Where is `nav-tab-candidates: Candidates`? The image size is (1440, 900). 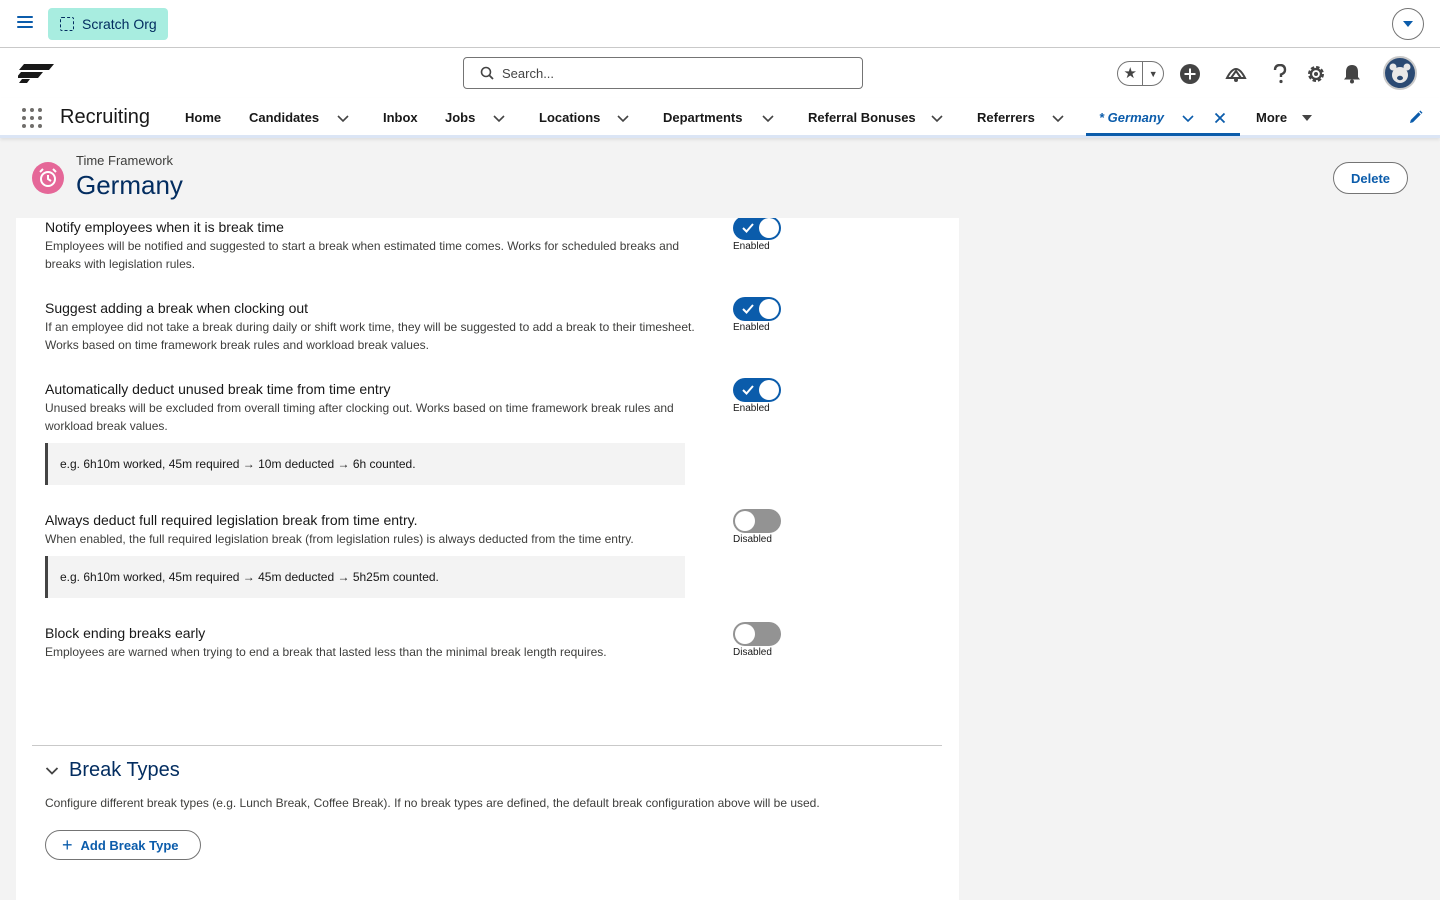 nav-tab-candidates: Candidates is located at coordinates (284, 117).